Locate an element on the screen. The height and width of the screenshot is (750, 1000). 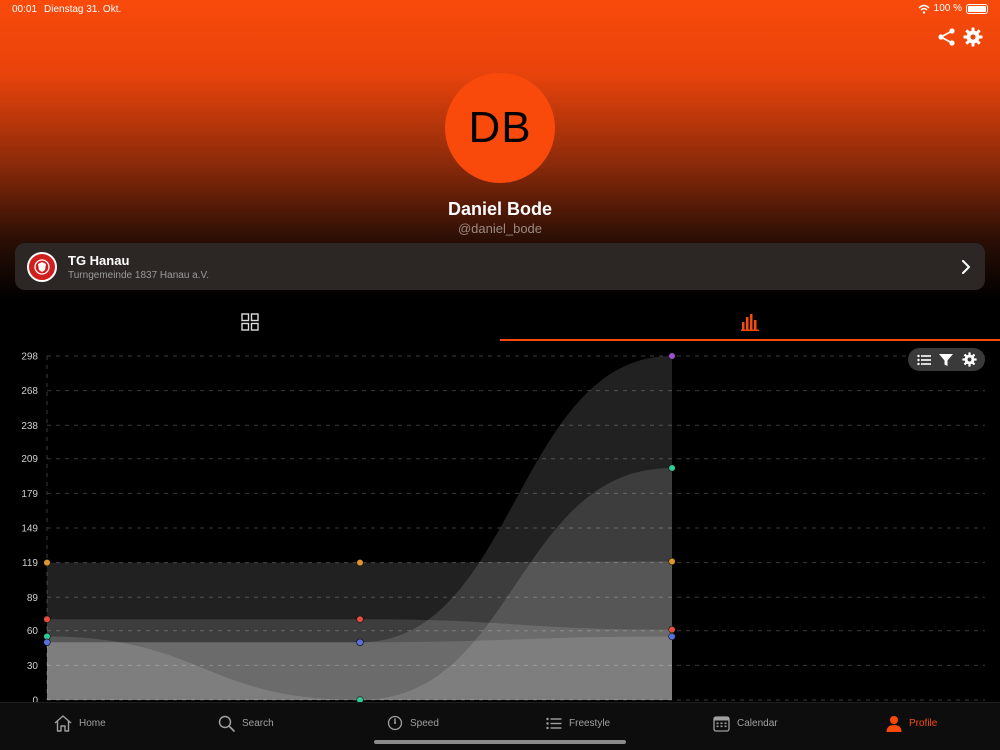
status-time: 00:01 is located at coordinates (25, 9).